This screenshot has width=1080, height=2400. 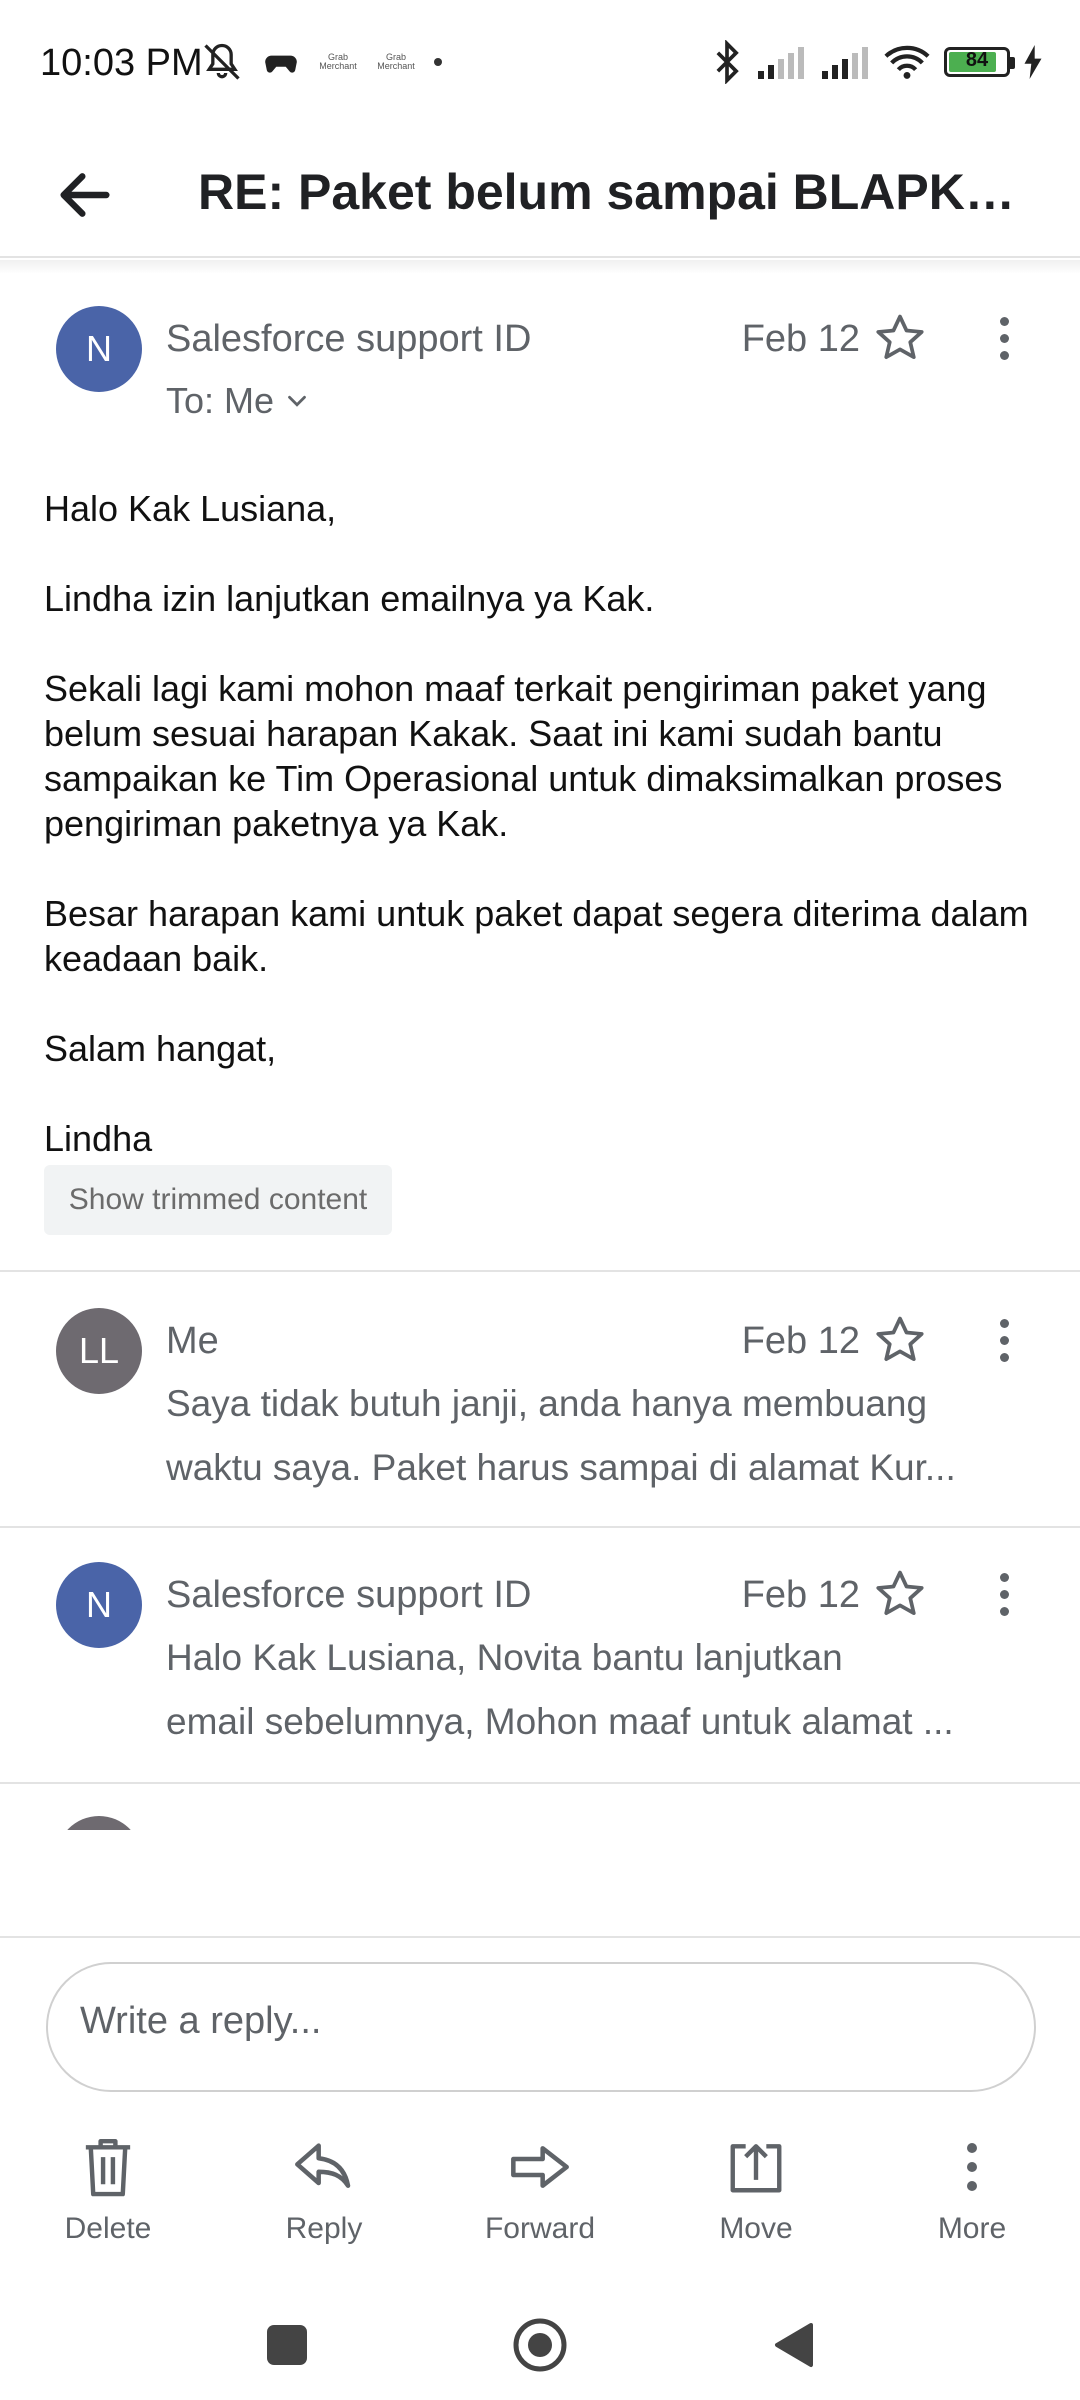 What do you see at coordinates (324, 2195) in the screenshot?
I see `reply-button: Reply` at bounding box center [324, 2195].